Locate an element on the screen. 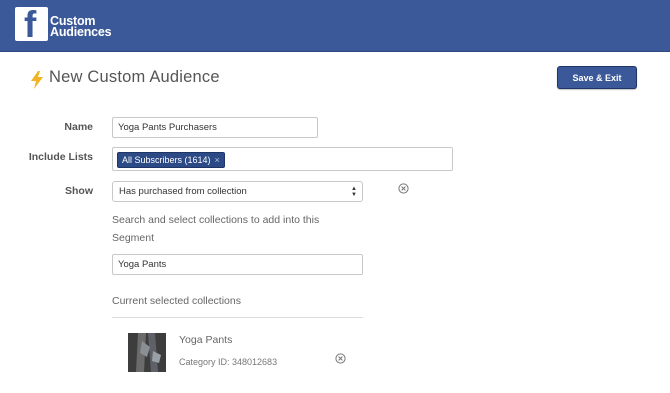 The width and height of the screenshot is (670, 393). include-lists-field: All Subscribers (1614) × is located at coordinates (282, 159).